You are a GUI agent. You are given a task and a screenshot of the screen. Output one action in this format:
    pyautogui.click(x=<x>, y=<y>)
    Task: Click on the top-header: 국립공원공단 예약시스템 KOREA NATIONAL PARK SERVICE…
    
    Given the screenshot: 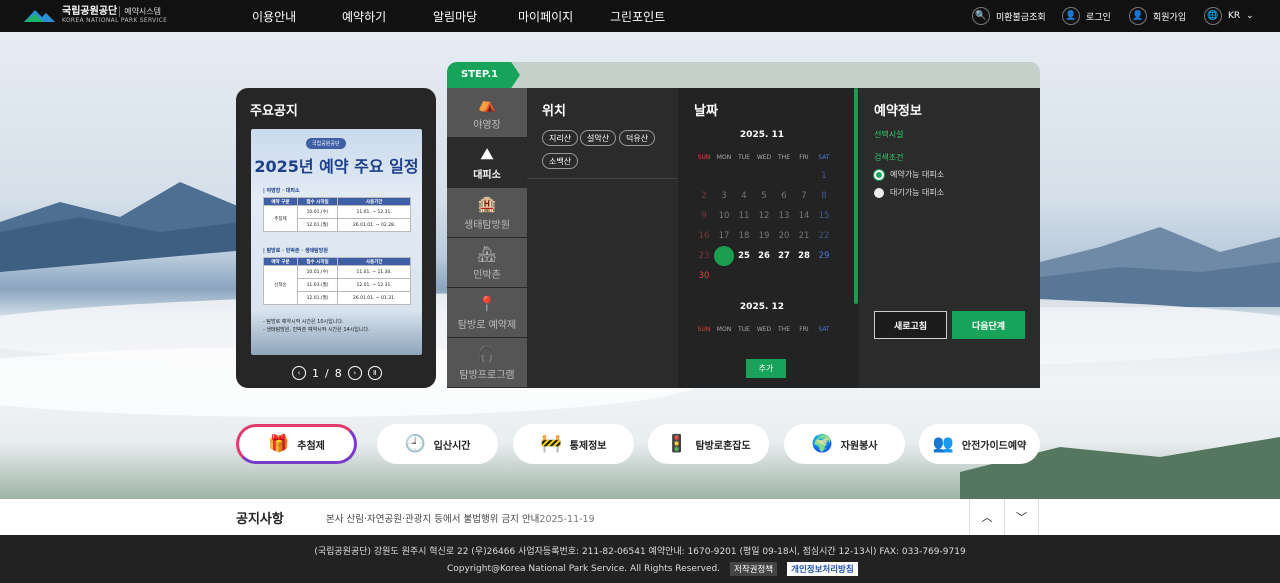 What is the action you would take?
    pyautogui.click(x=640, y=16)
    